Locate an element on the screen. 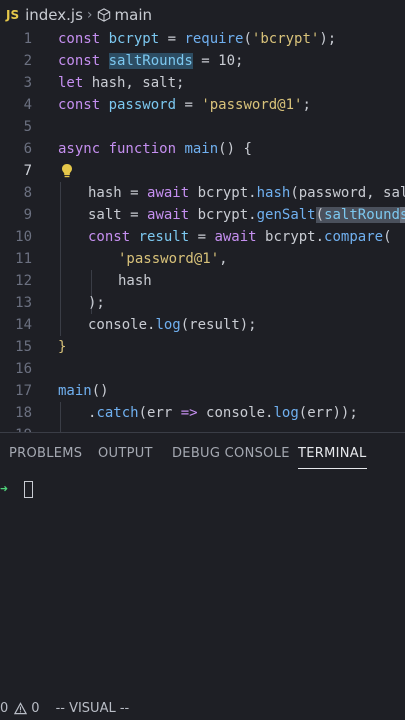  cube-symbol-icon is located at coordinates (103, 15).